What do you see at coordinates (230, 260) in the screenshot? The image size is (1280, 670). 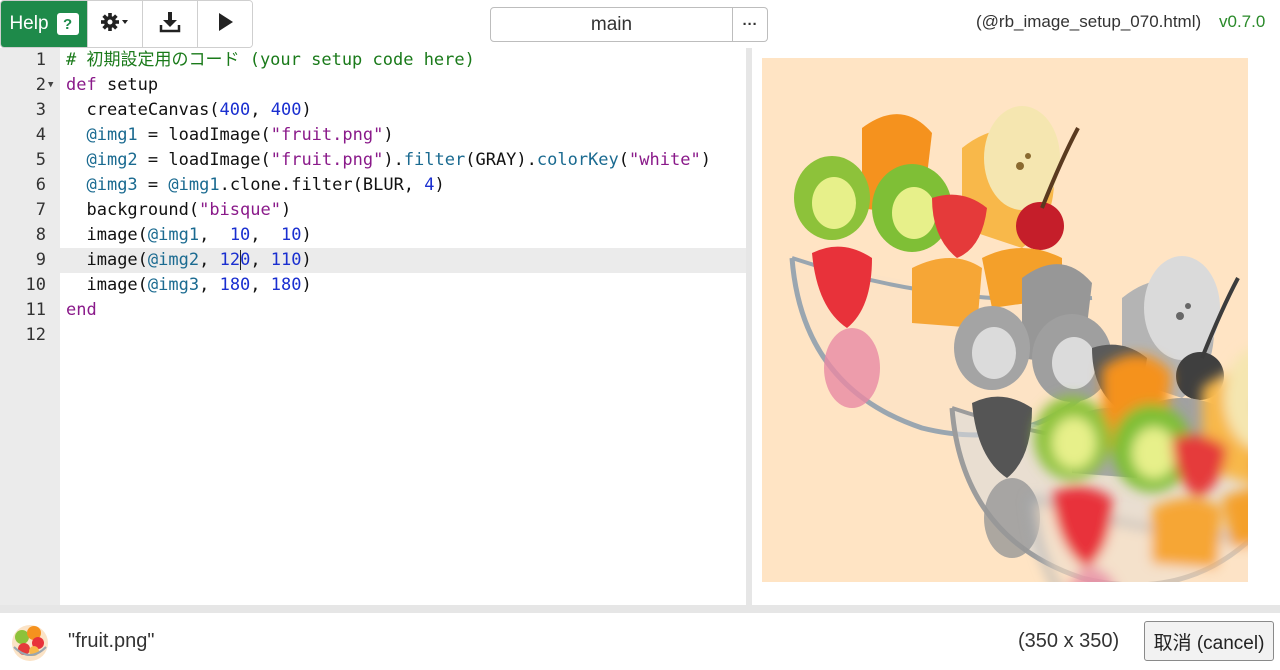 I see `number-token: 12` at bounding box center [230, 260].